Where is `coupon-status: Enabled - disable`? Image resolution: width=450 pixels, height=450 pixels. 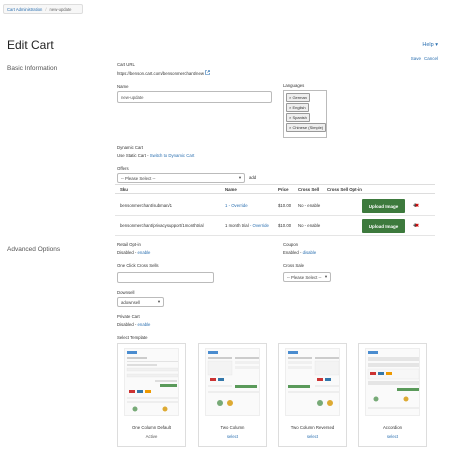
coupon-status: Enabled - disable is located at coordinates (299, 252).